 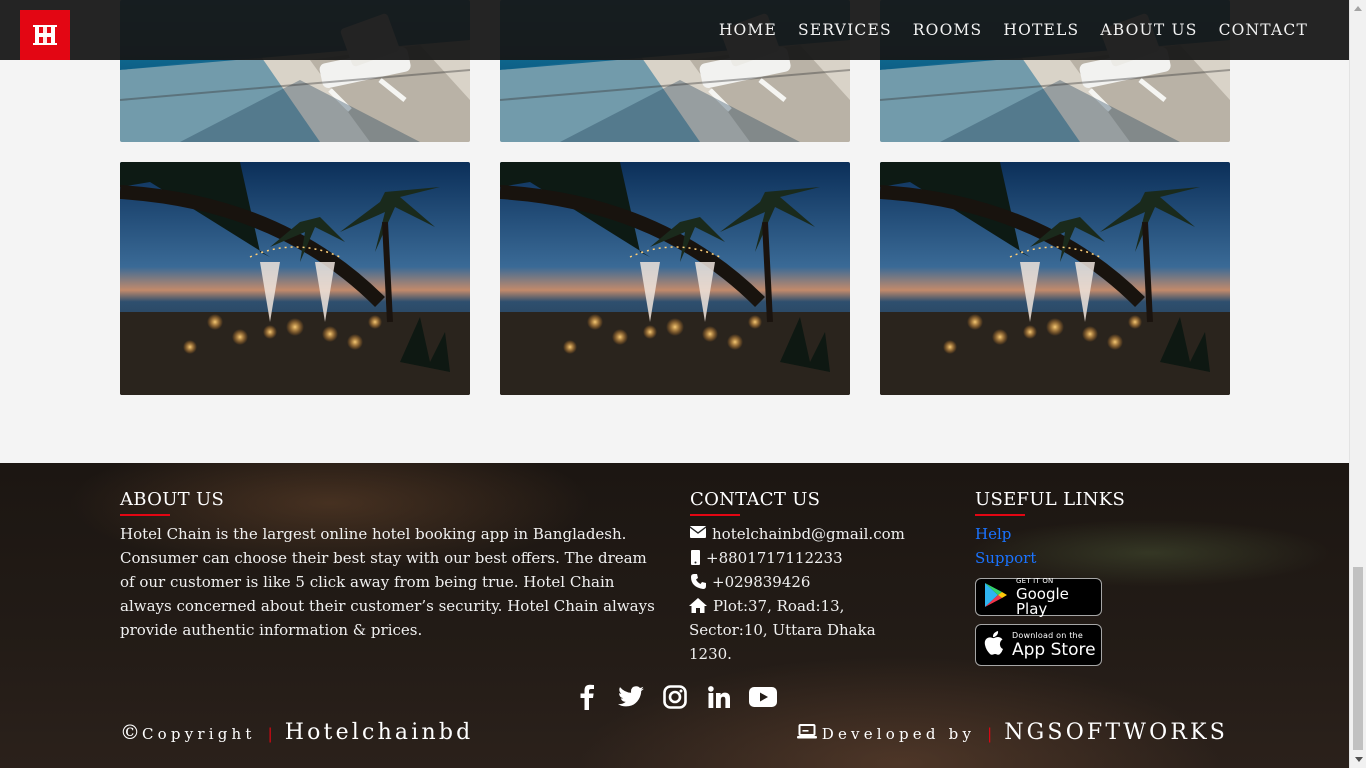 What do you see at coordinates (587, 697) in the screenshot?
I see `facebook-icon` at bounding box center [587, 697].